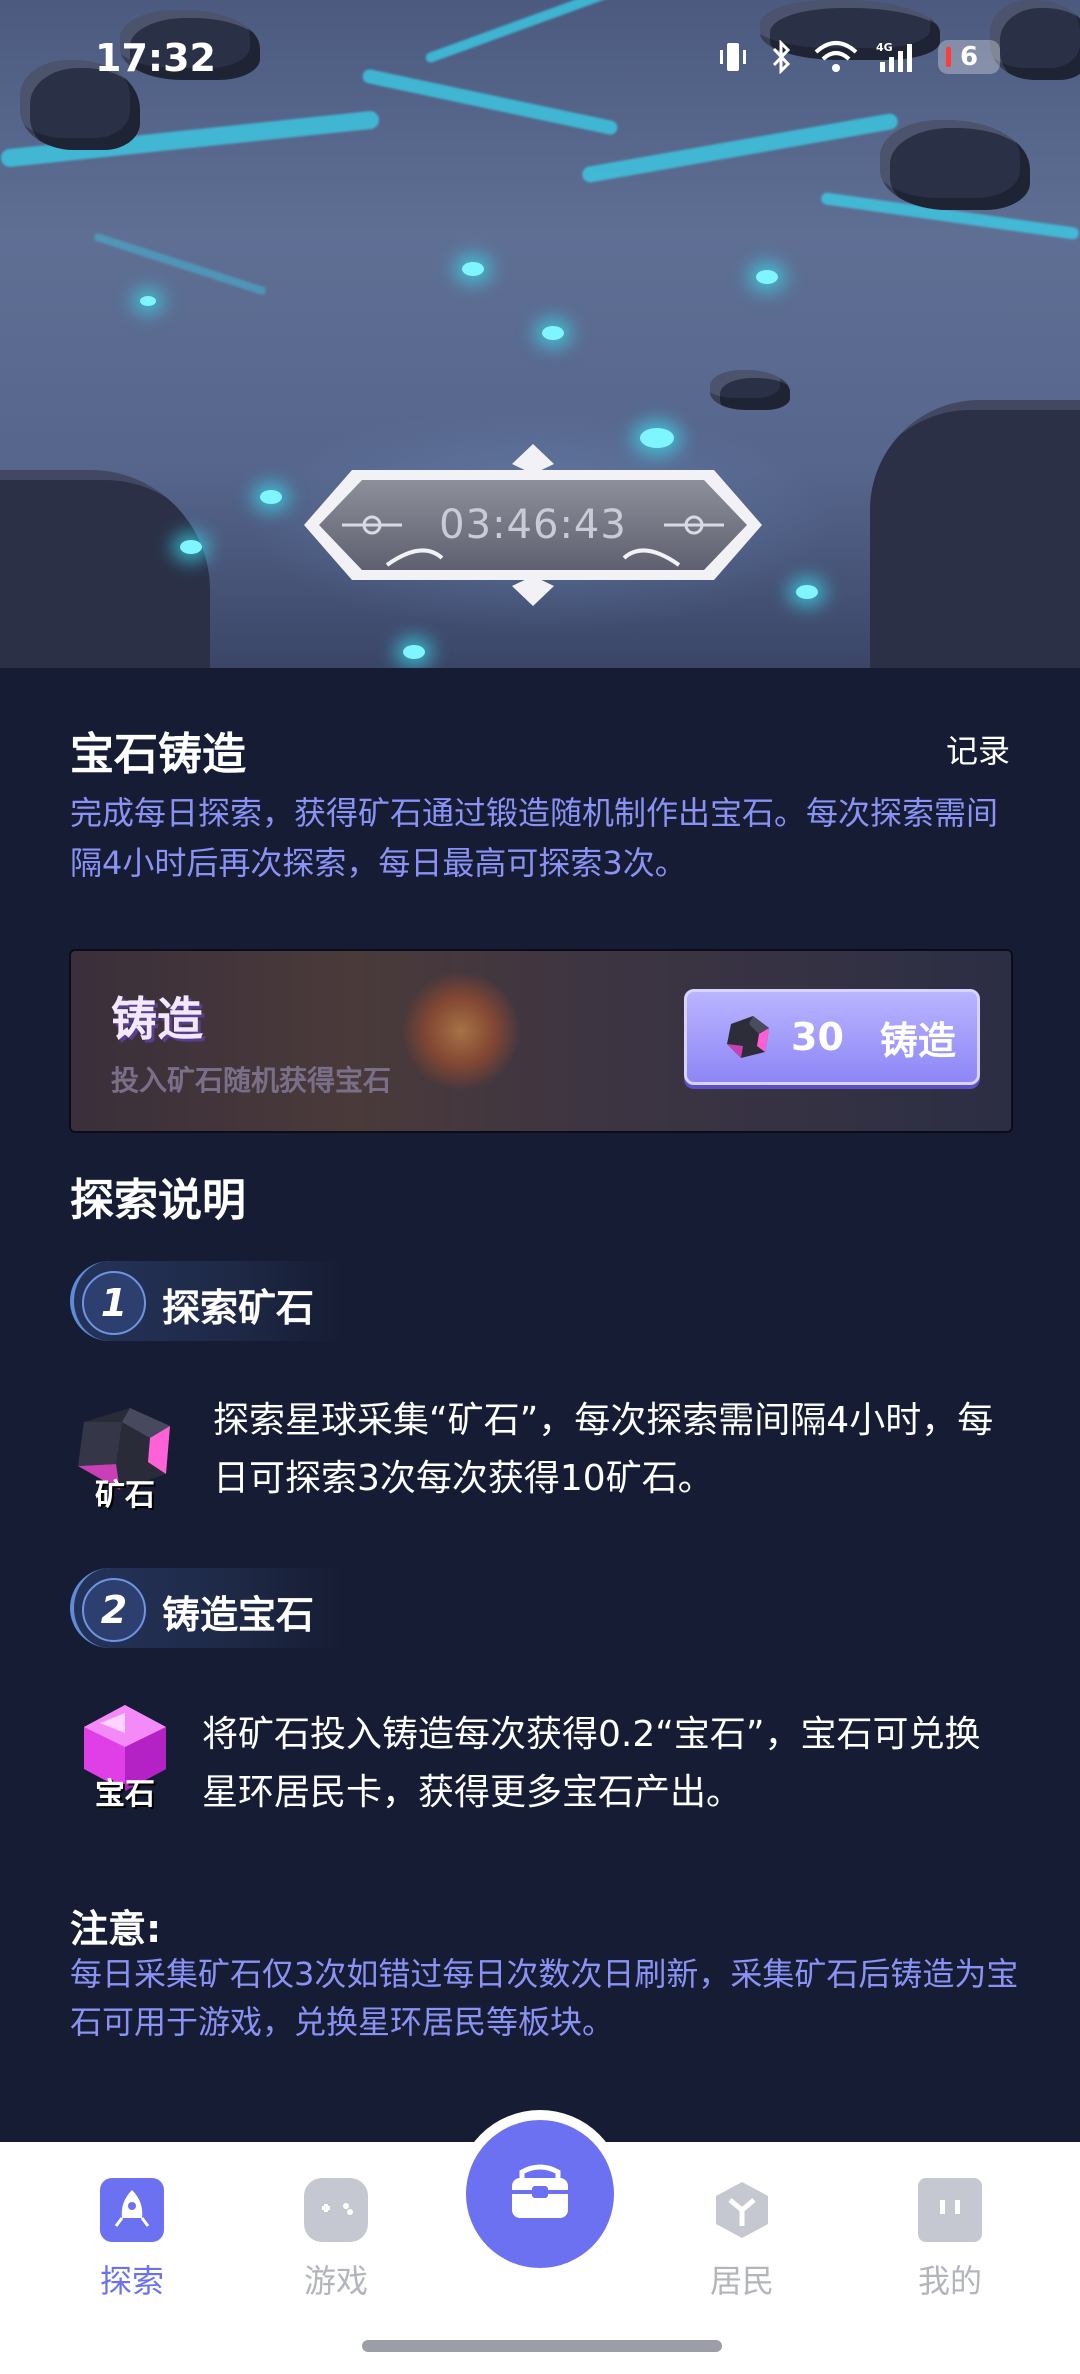 Image resolution: width=1080 pixels, height=2374 pixels. Describe the element at coordinates (540, 2191) in the screenshot. I see `treasure-chest-icon` at that location.